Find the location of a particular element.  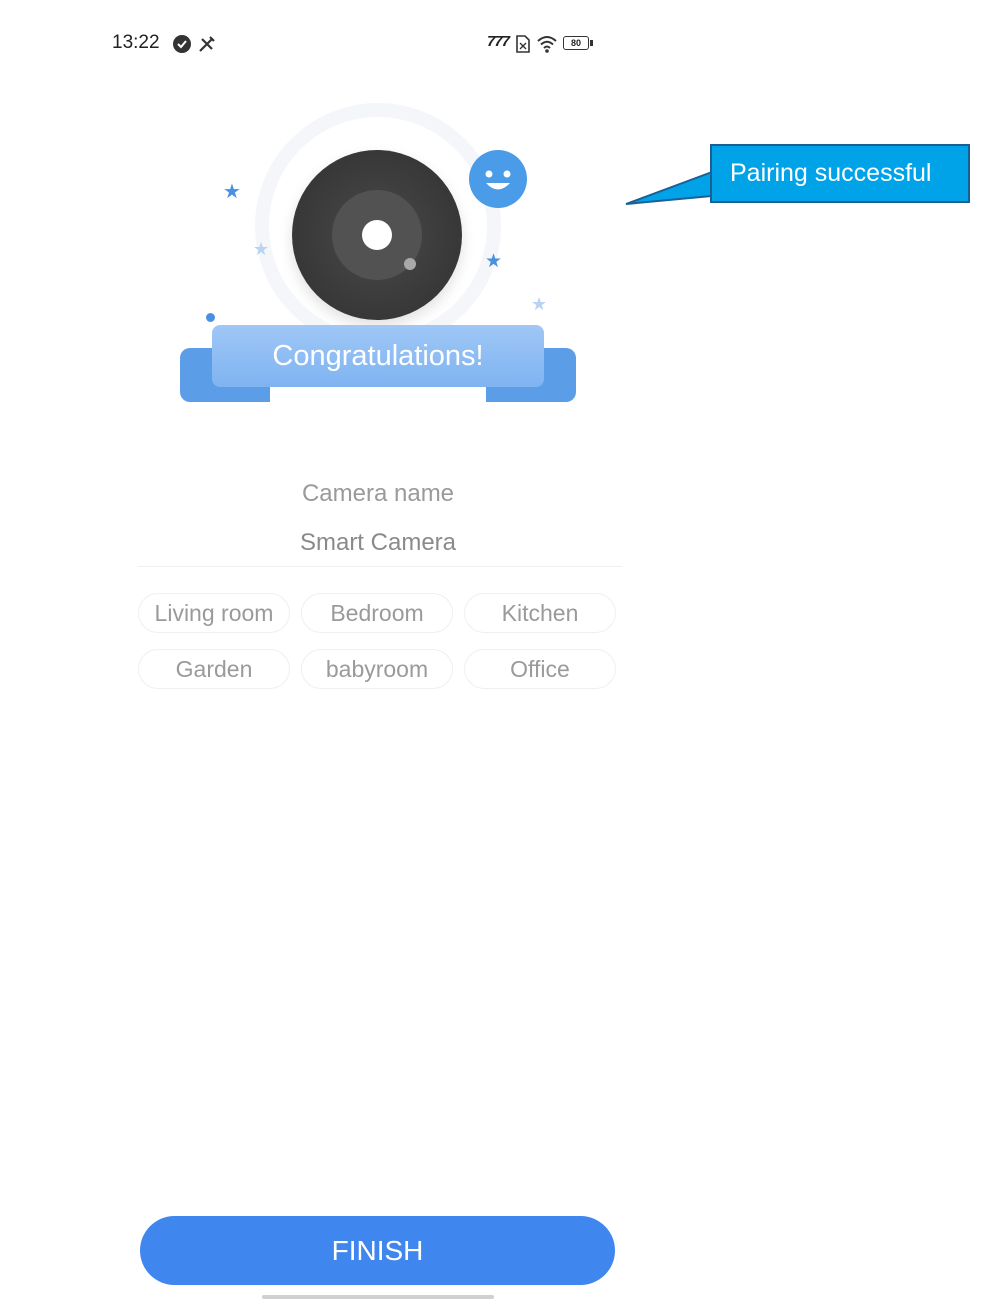

dot-decoration is located at coordinates (210, 317).